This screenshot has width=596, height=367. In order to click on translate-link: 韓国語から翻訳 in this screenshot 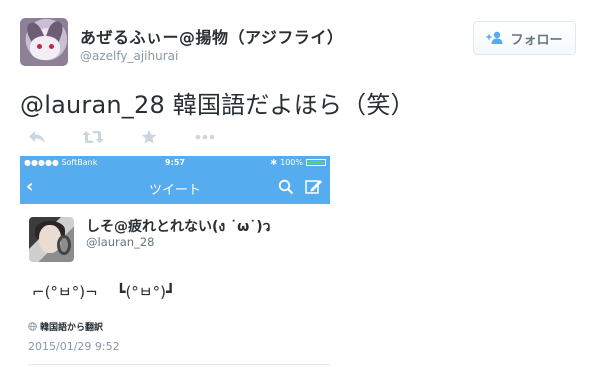, I will do `click(65, 326)`.